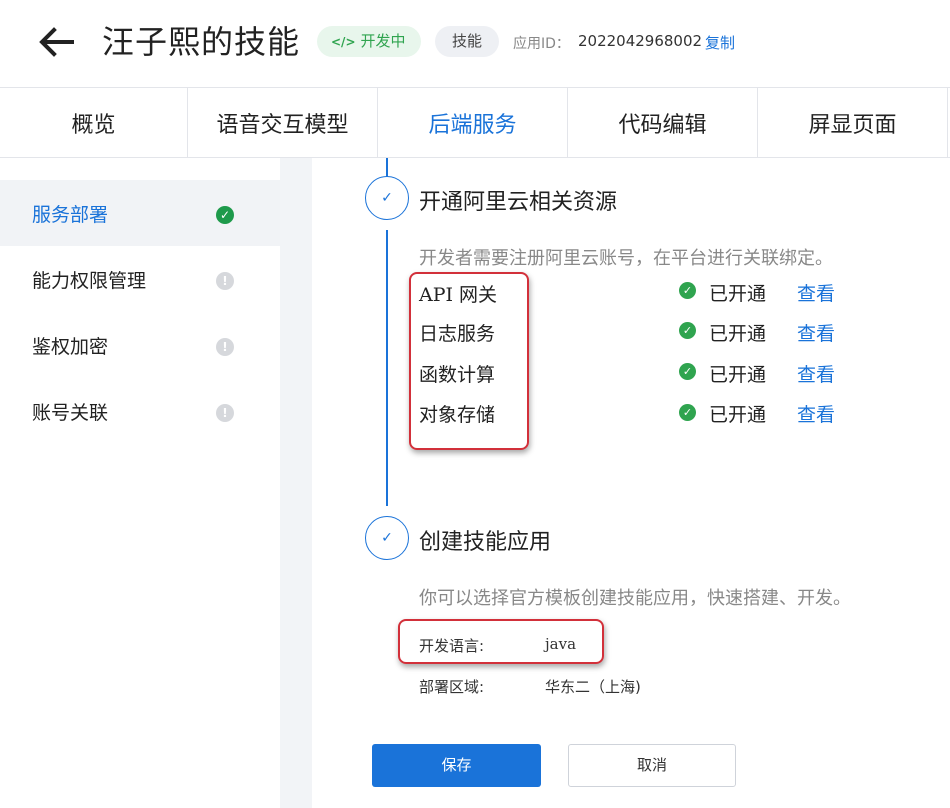 The height and width of the screenshot is (808, 950). Describe the element at coordinates (56, 42) in the screenshot. I see `back-arrow-icon` at that location.